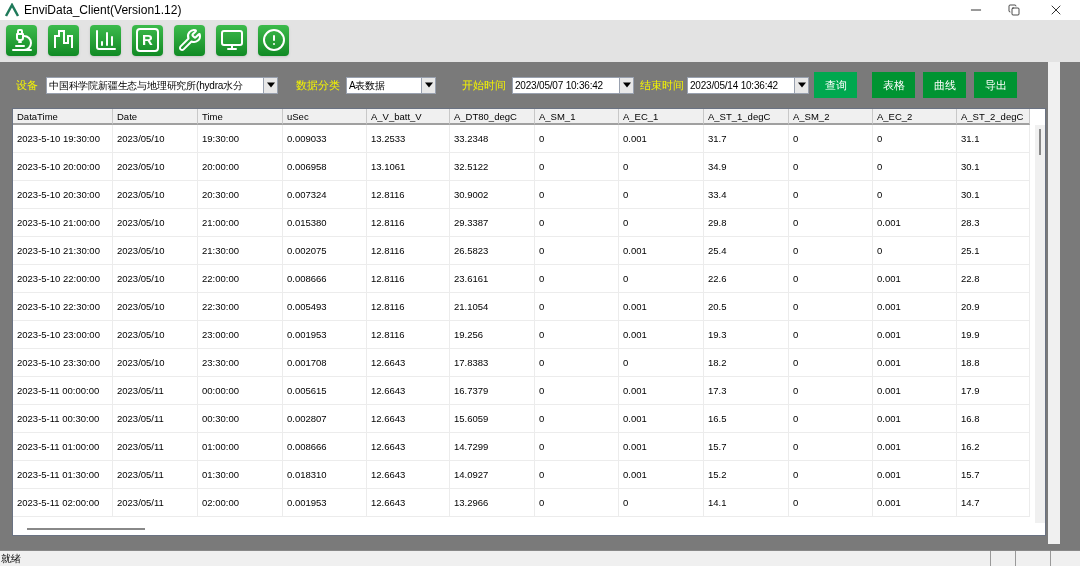  What do you see at coordinates (325, 362) in the screenshot?
I see `table-cell: 0.001708` at bounding box center [325, 362].